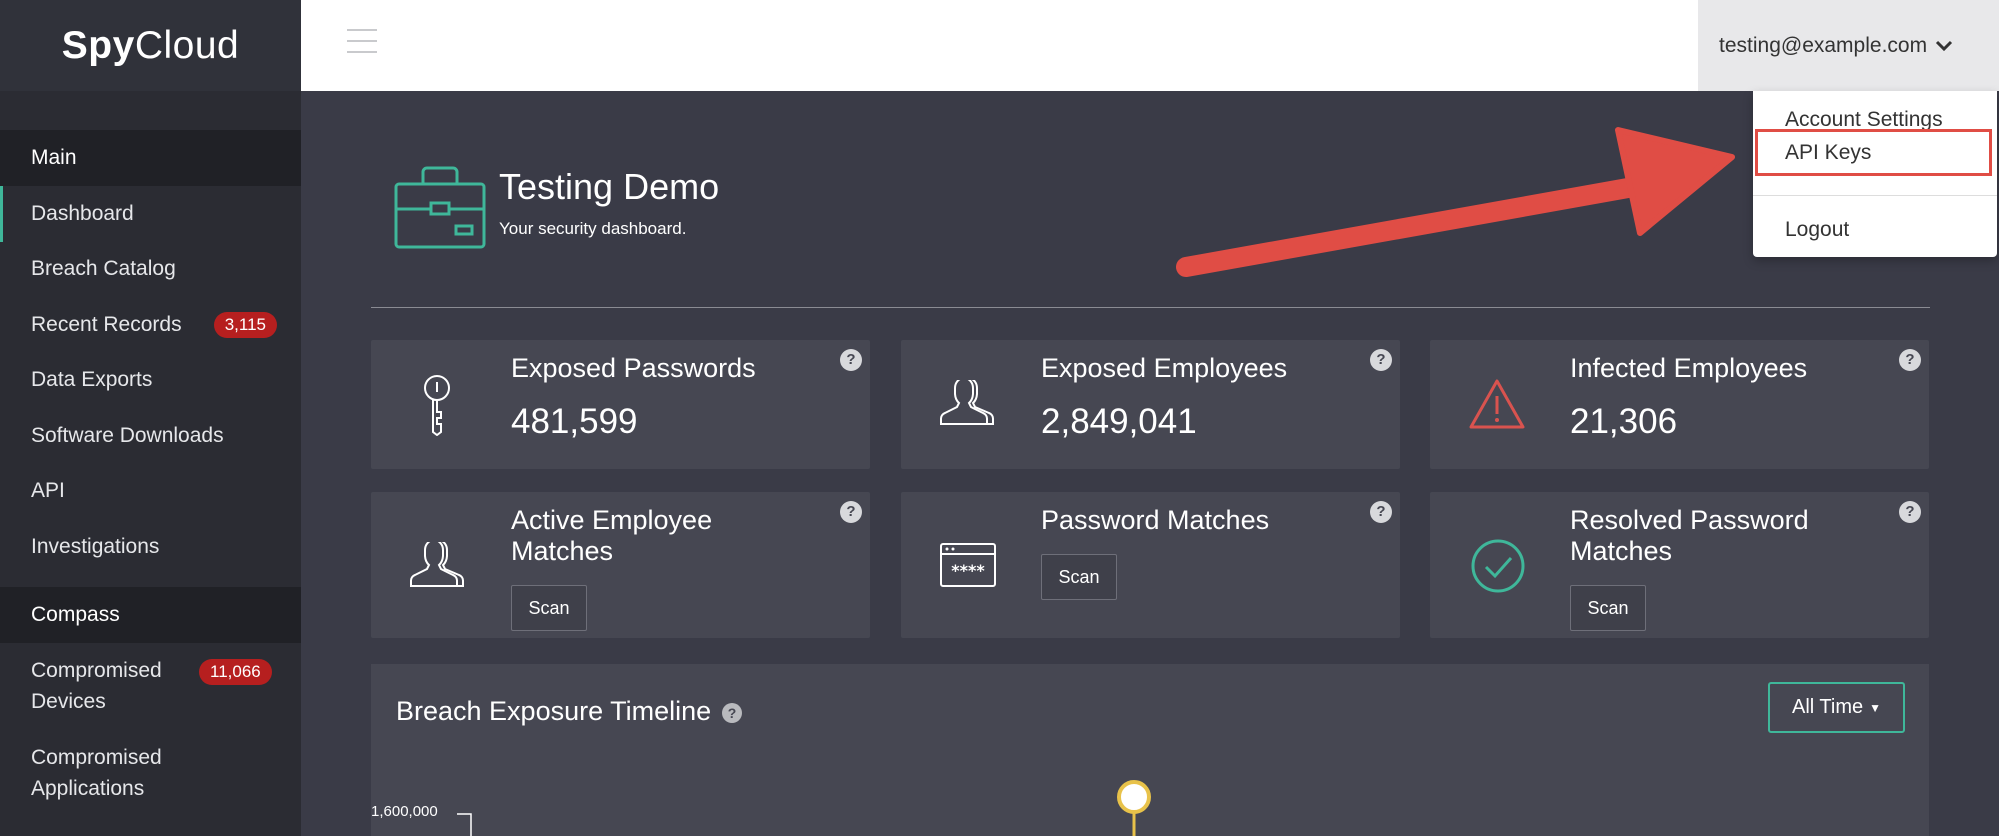 This screenshot has width=1999, height=836. What do you see at coordinates (54, 157) in the screenshot?
I see `section-label: Main` at bounding box center [54, 157].